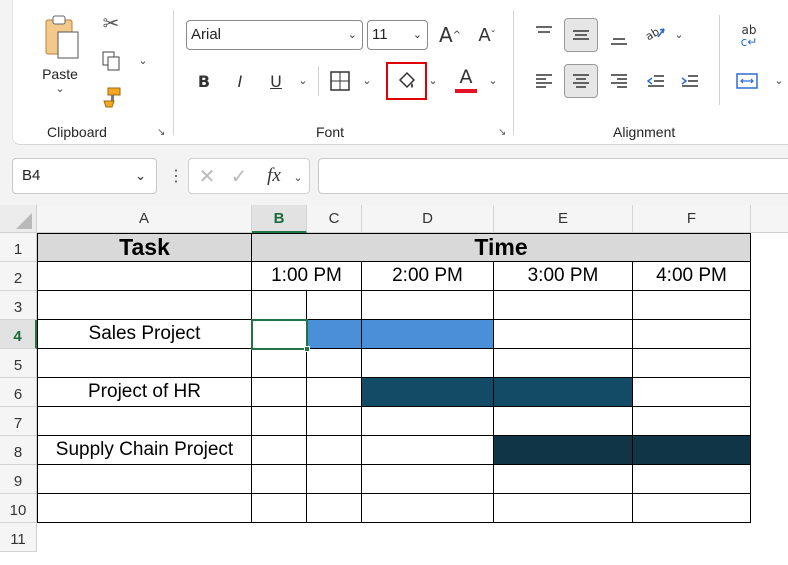 Image resolution: width=788 pixels, height=565 pixels. Describe the element at coordinates (749, 36) in the screenshot. I see `wrap-text-icon: ab c↵` at that location.